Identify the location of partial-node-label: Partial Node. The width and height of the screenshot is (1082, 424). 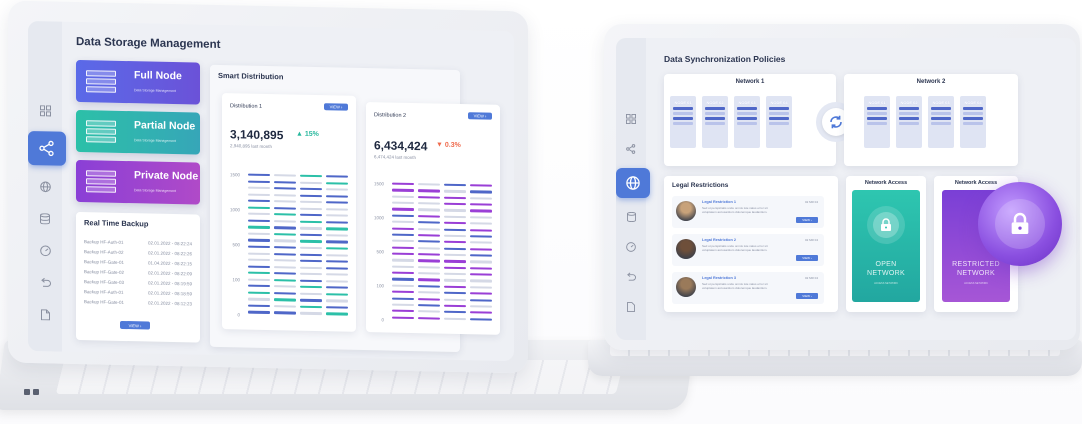
(165, 126).